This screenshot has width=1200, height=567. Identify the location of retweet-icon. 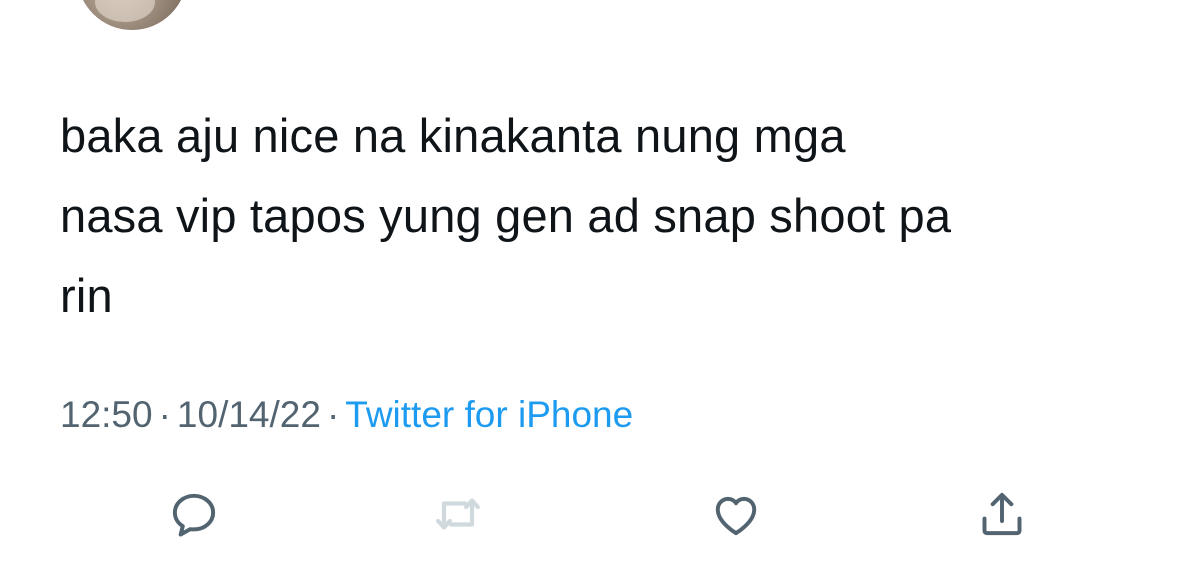
(458, 514).